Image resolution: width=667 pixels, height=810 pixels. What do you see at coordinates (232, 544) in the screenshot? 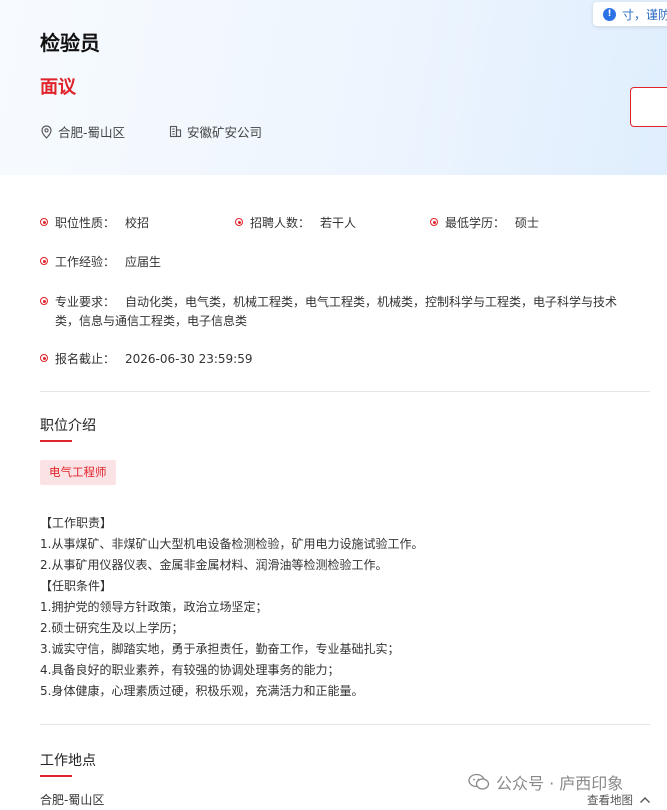
I see `description-line: 1.从事煤矿、非煤矿山大型机电设备检测检验，矿用电力设施试验工作。` at bounding box center [232, 544].